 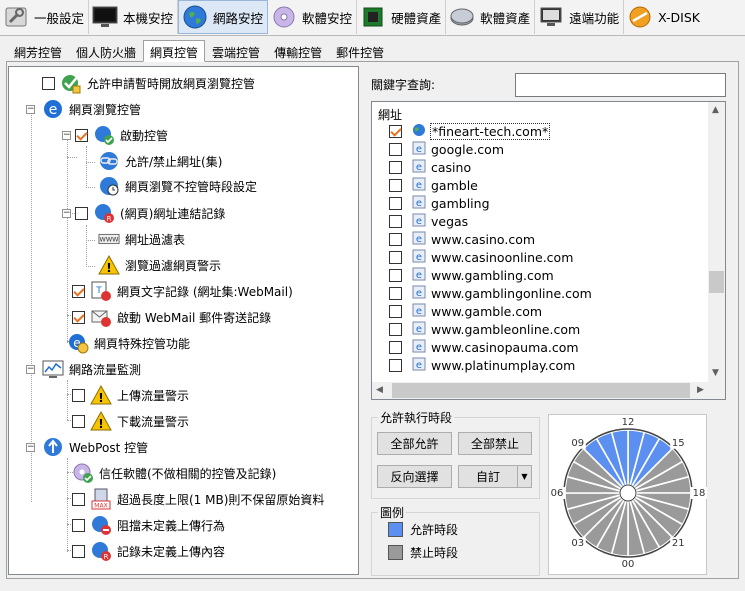 What do you see at coordinates (38, 51) in the screenshot?
I see `tab-network-share: 網芳控管` at bounding box center [38, 51].